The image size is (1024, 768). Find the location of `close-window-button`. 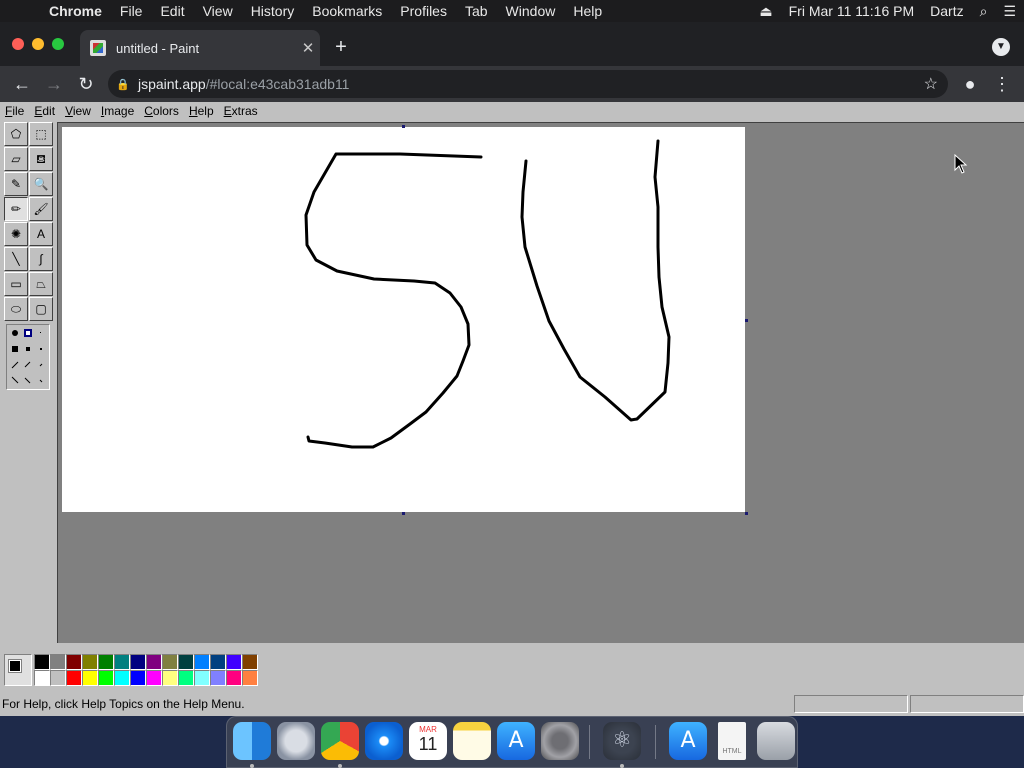

close-window-button is located at coordinates (18, 44).